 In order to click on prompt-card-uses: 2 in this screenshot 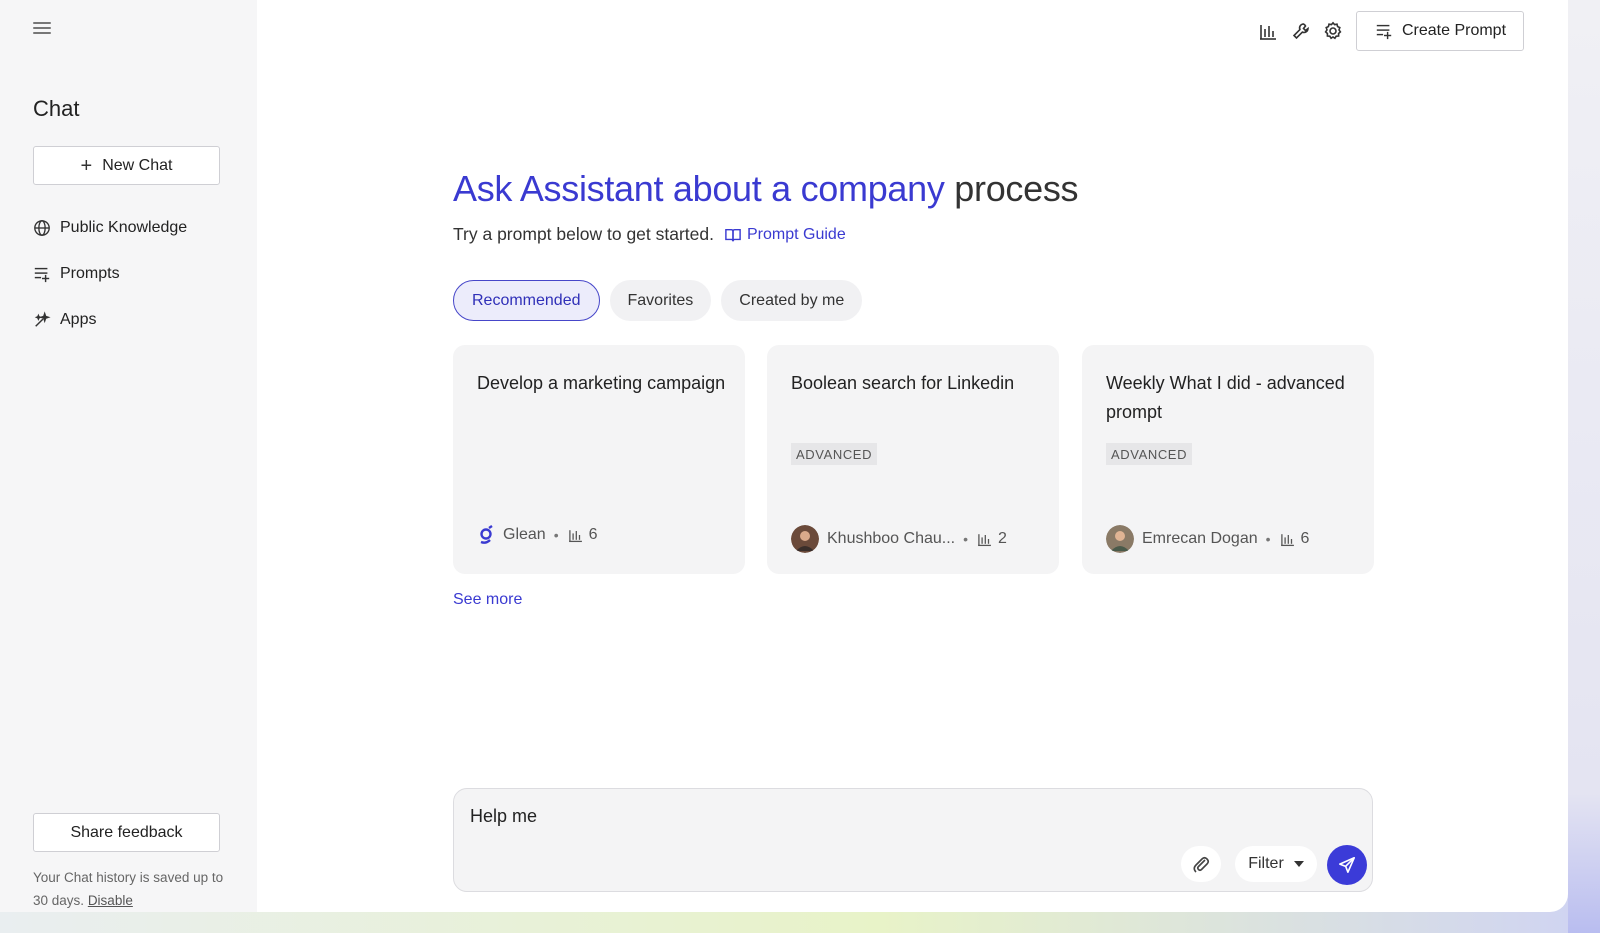, I will do `click(991, 539)`.